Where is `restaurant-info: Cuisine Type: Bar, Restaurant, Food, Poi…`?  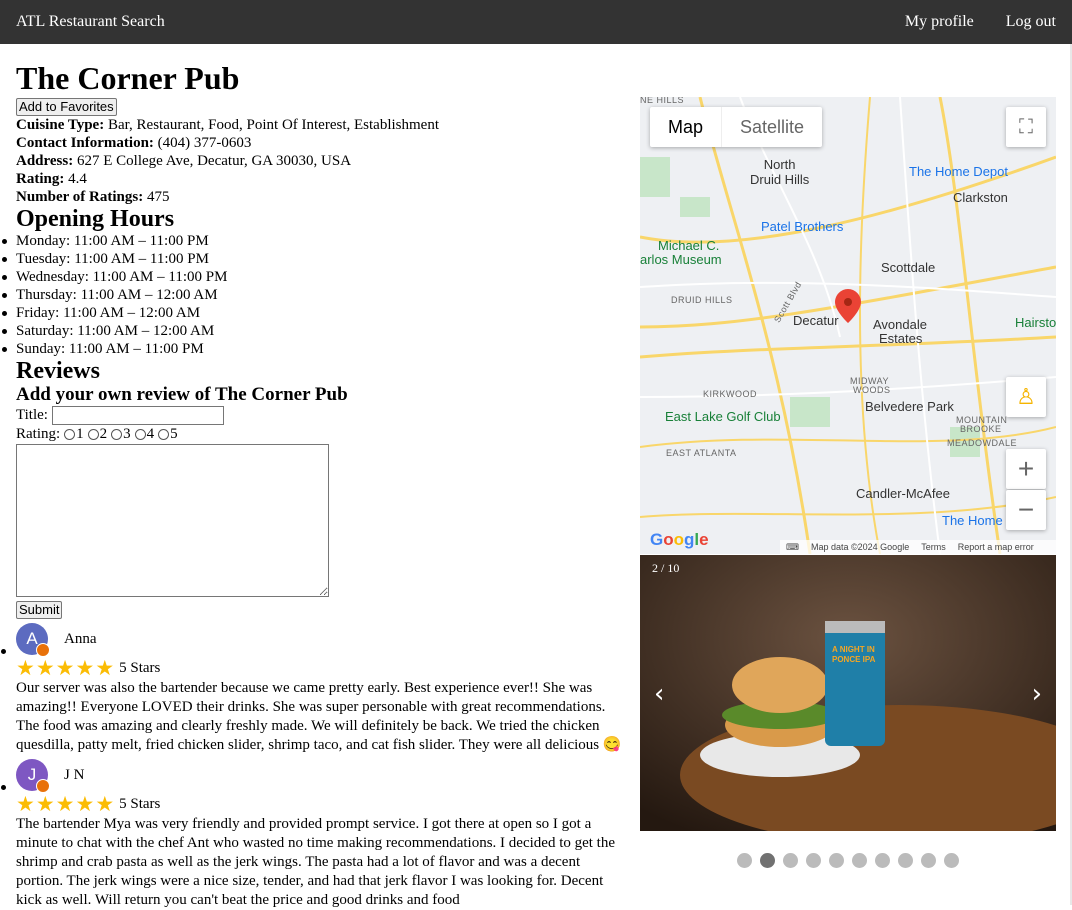
restaurant-info: Cuisine Type: Bar, Restaurant, Food, Poi… is located at coordinates (321, 161).